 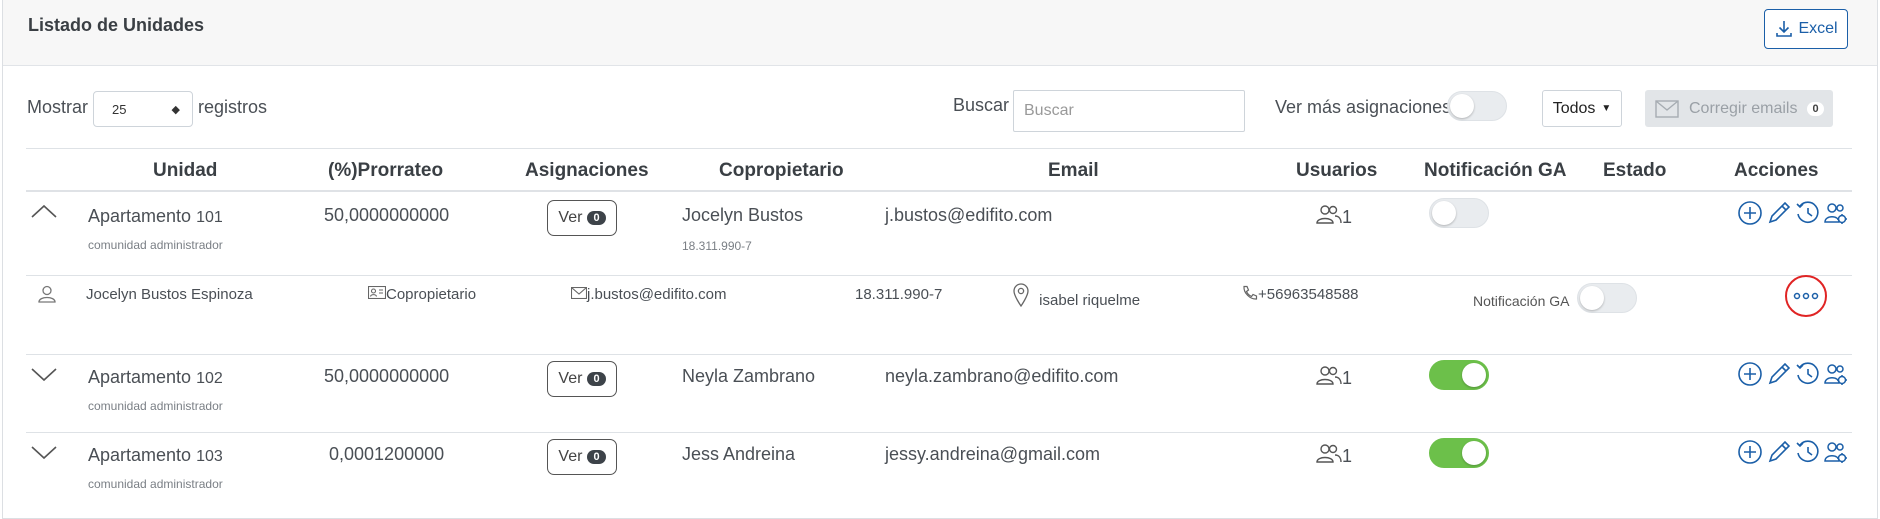 What do you see at coordinates (1739, 108) in the screenshot?
I see `fix-emails-button: Corregir emails 0` at bounding box center [1739, 108].